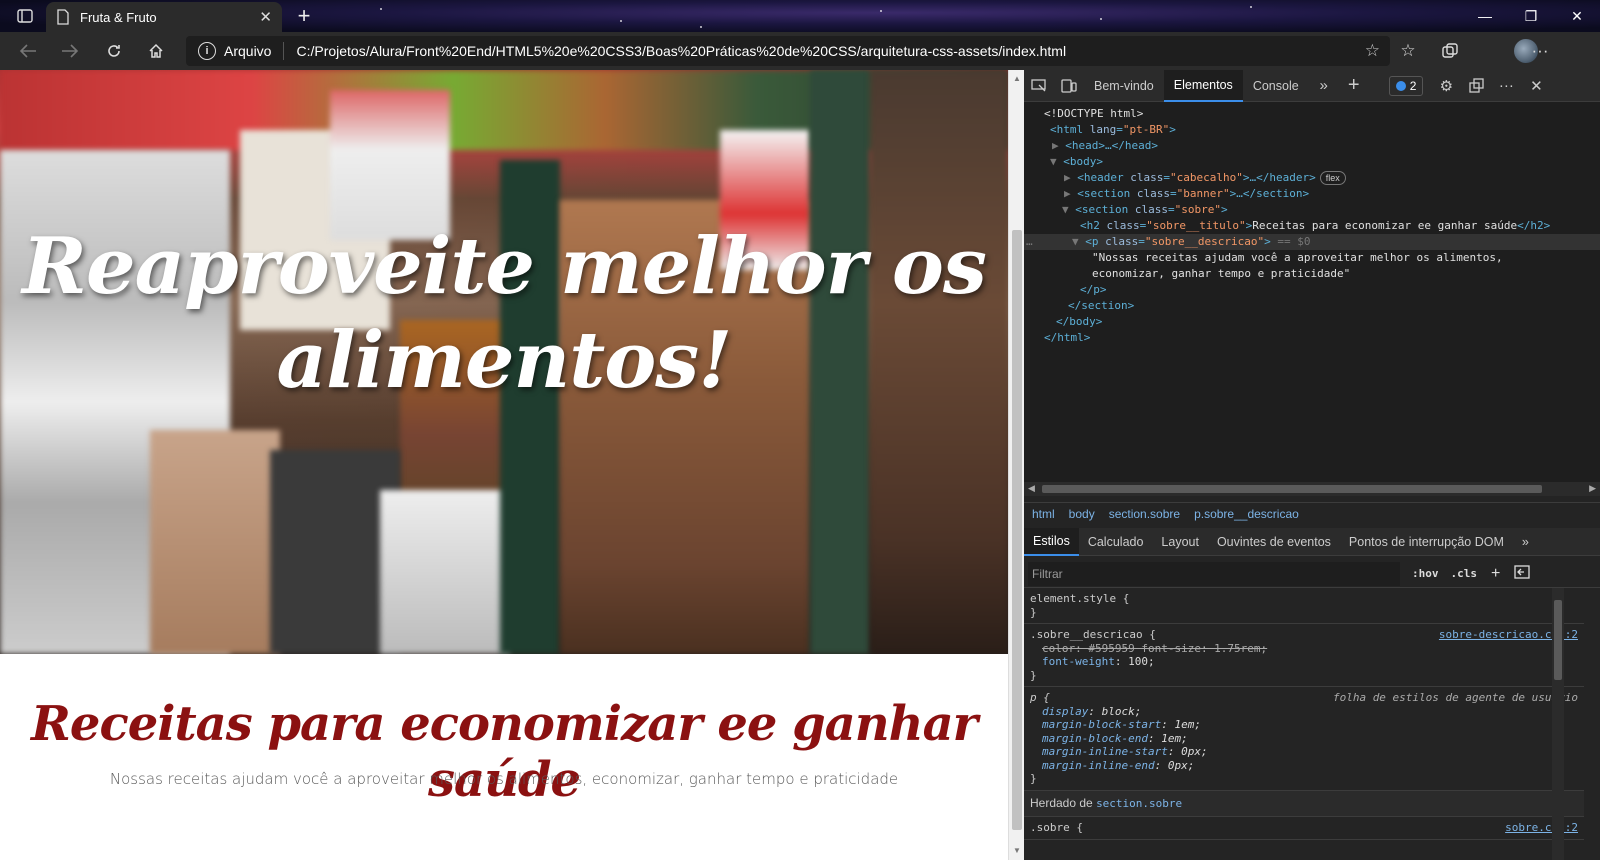 Image resolution: width=1600 pixels, height=860 pixels. What do you see at coordinates (164, 17) in the screenshot?
I see `browser-tab: Fruta & Fruto ✕` at bounding box center [164, 17].